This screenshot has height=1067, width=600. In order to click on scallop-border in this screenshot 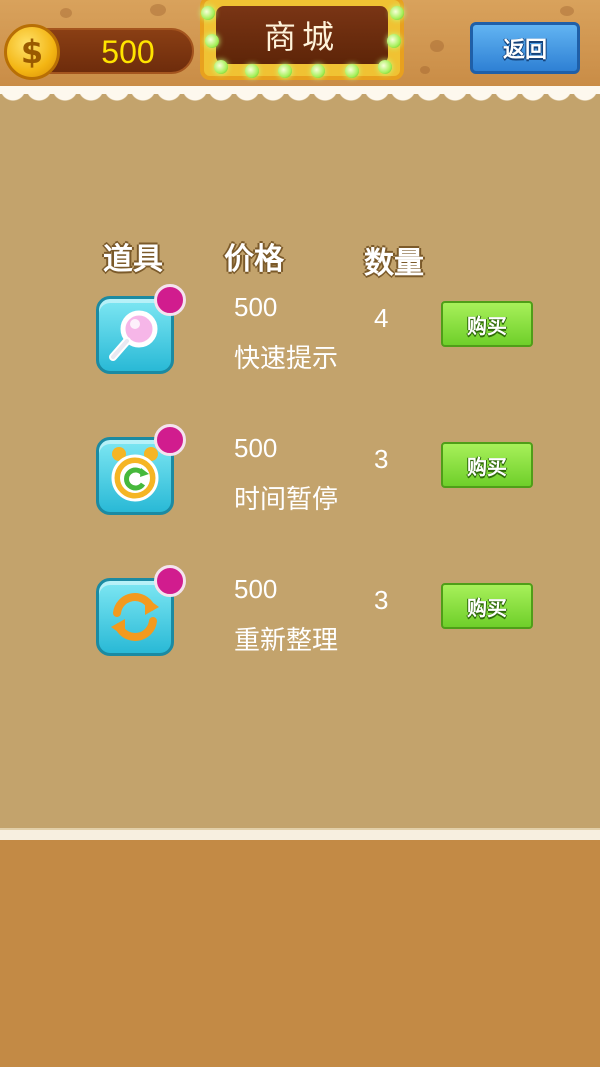, I will do `click(300, 100)`.